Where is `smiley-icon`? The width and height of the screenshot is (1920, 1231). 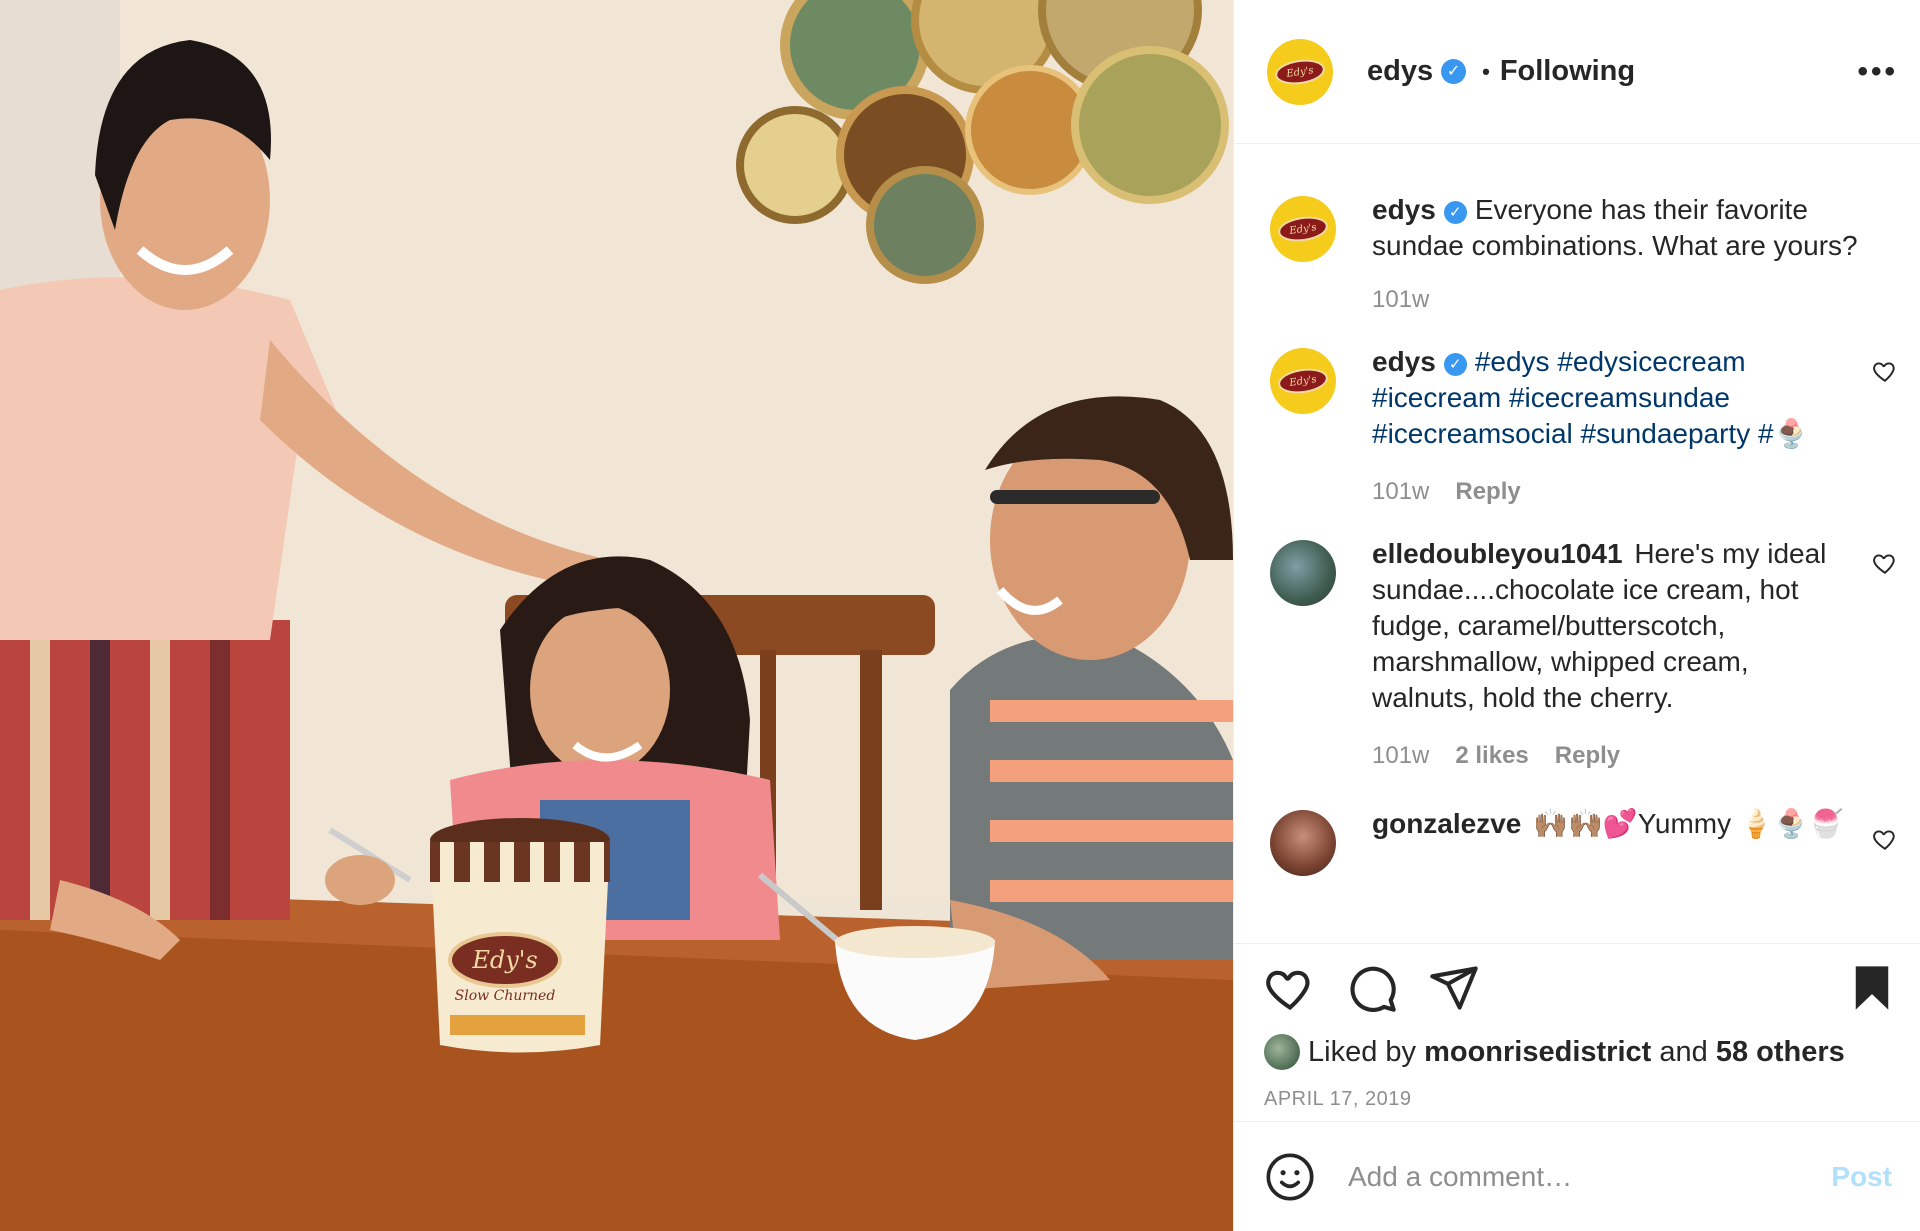 smiley-icon is located at coordinates (1290, 1177).